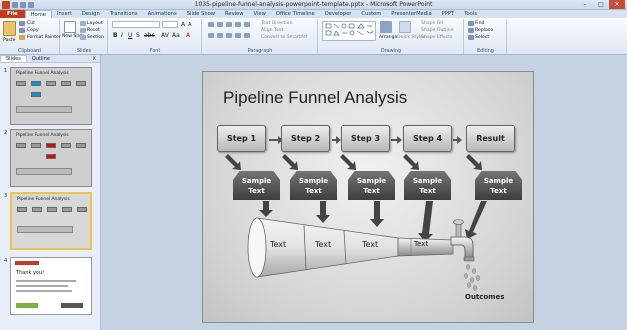 The image size is (627, 330). I want to click on justify-icon, so click(238, 35).